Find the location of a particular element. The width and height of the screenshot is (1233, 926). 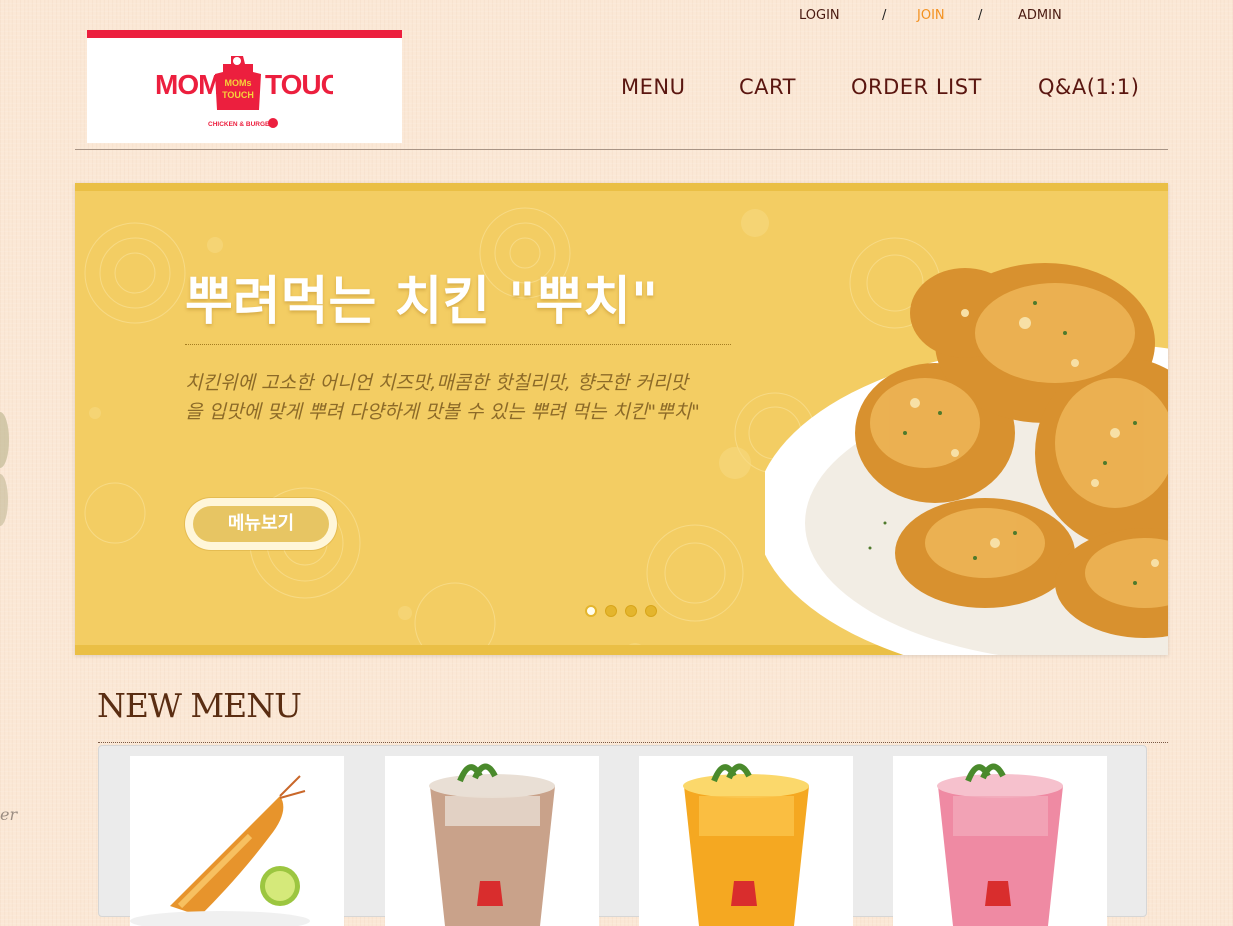

nav-order-list: ORDER LIST is located at coordinates (916, 87).